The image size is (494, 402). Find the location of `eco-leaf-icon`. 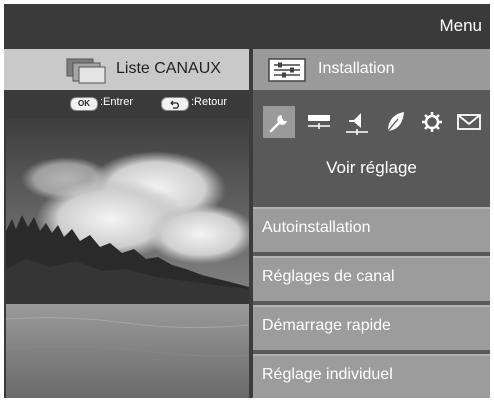

eco-leaf-icon is located at coordinates (395, 122).